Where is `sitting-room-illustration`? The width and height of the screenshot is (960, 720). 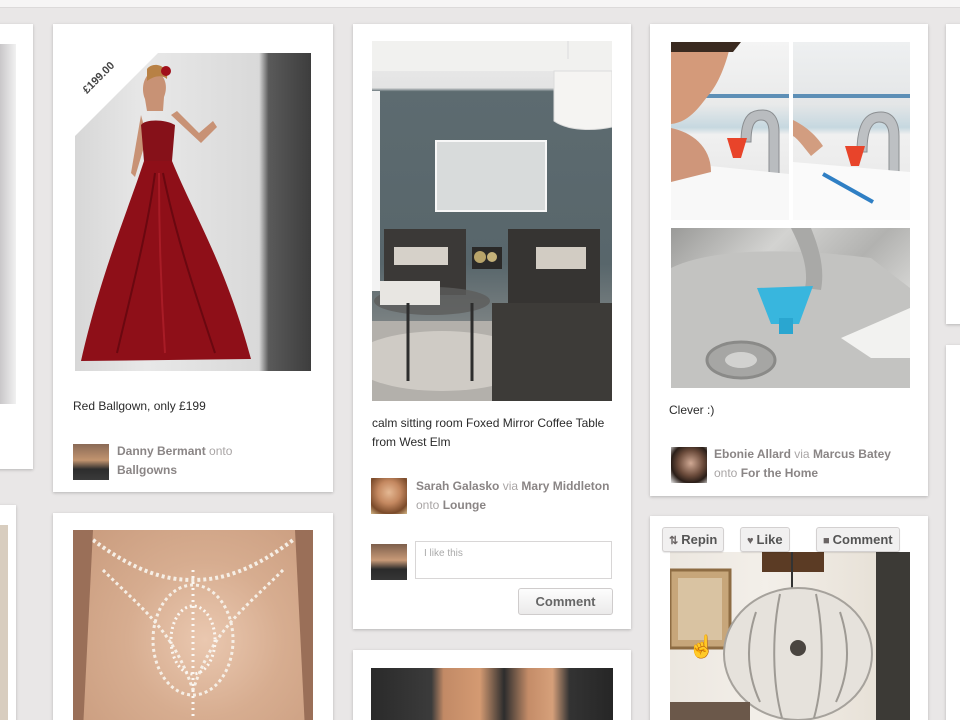 sitting-room-illustration is located at coordinates (492, 221).